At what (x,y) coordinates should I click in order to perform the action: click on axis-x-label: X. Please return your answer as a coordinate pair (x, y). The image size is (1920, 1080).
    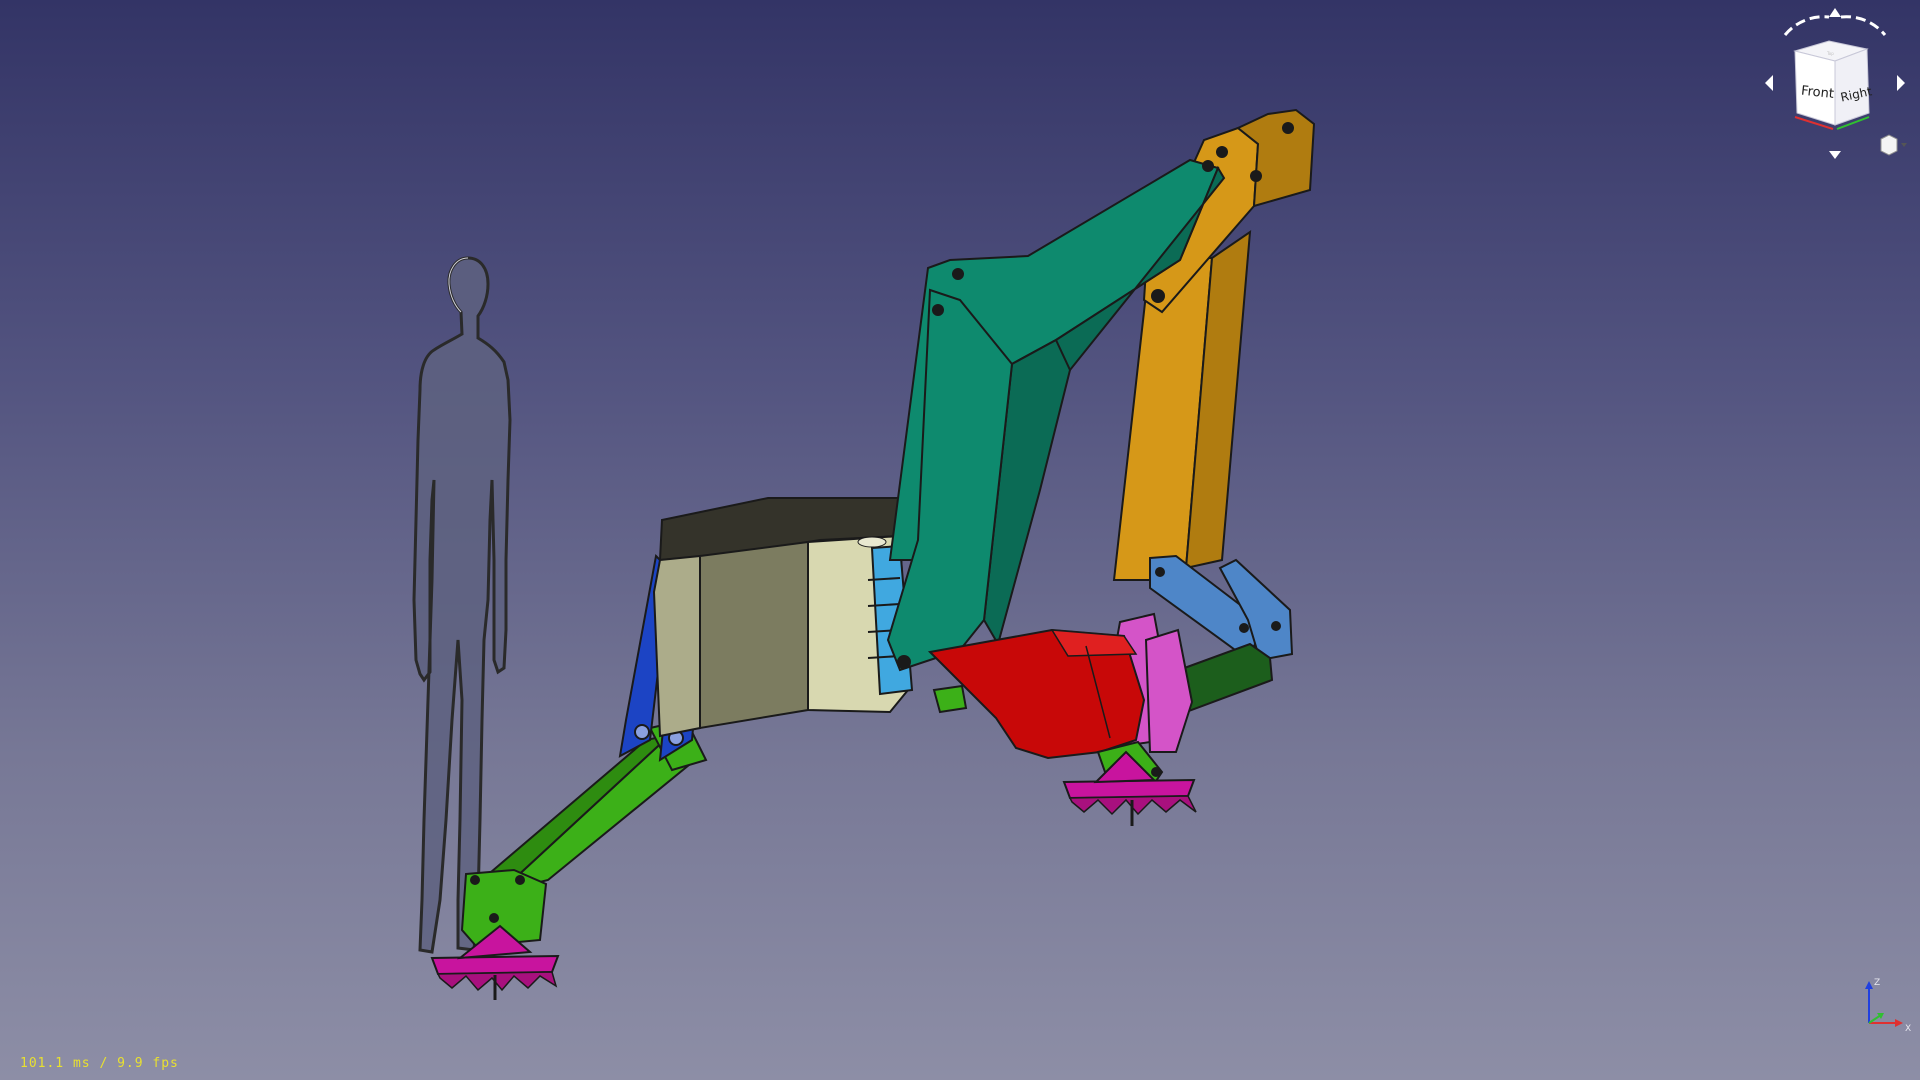
    Looking at the image, I should click on (1908, 1029).